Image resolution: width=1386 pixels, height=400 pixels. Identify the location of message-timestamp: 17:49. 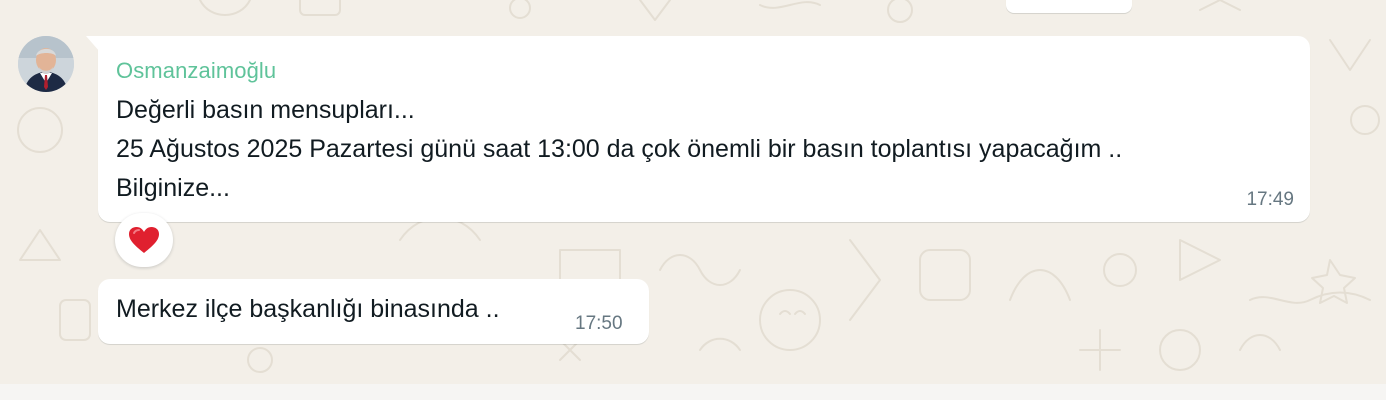
(1270, 199).